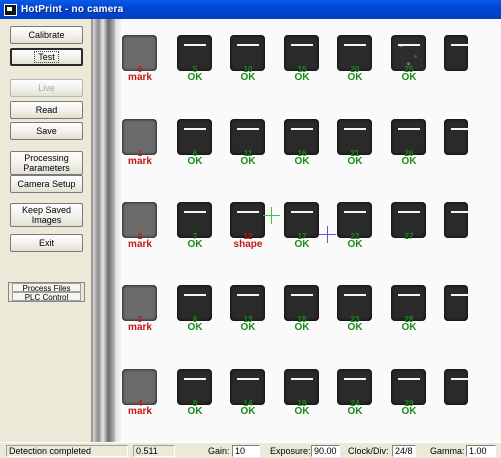  Describe the element at coordinates (46, 288) in the screenshot. I see `process-files-option: Process Files` at that location.